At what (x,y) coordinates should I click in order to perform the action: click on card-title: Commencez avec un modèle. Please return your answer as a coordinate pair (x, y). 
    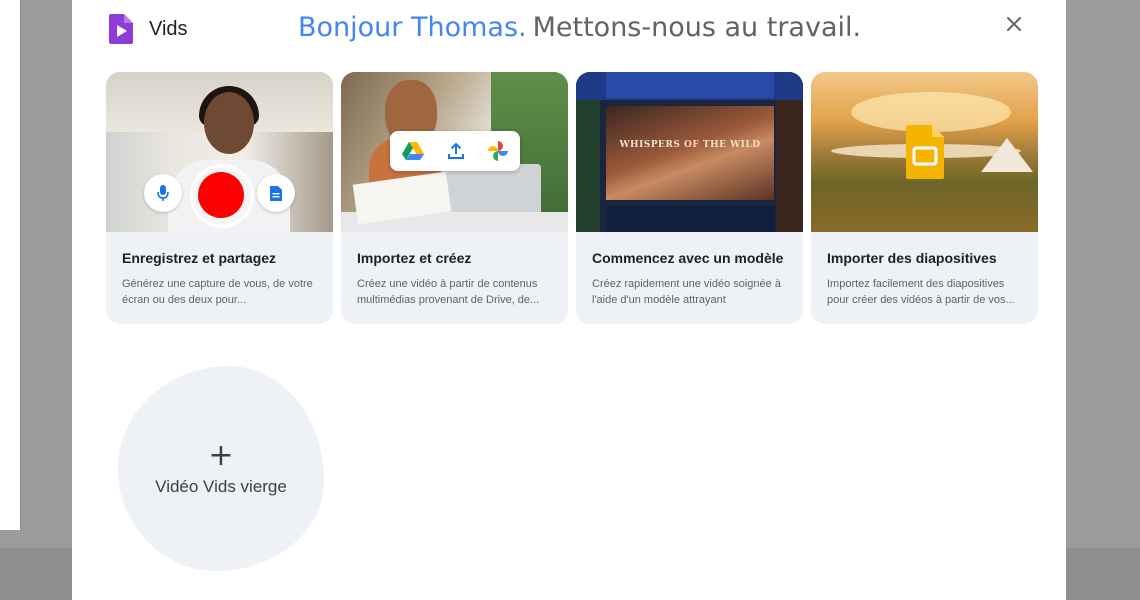
    Looking at the image, I should click on (688, 258).